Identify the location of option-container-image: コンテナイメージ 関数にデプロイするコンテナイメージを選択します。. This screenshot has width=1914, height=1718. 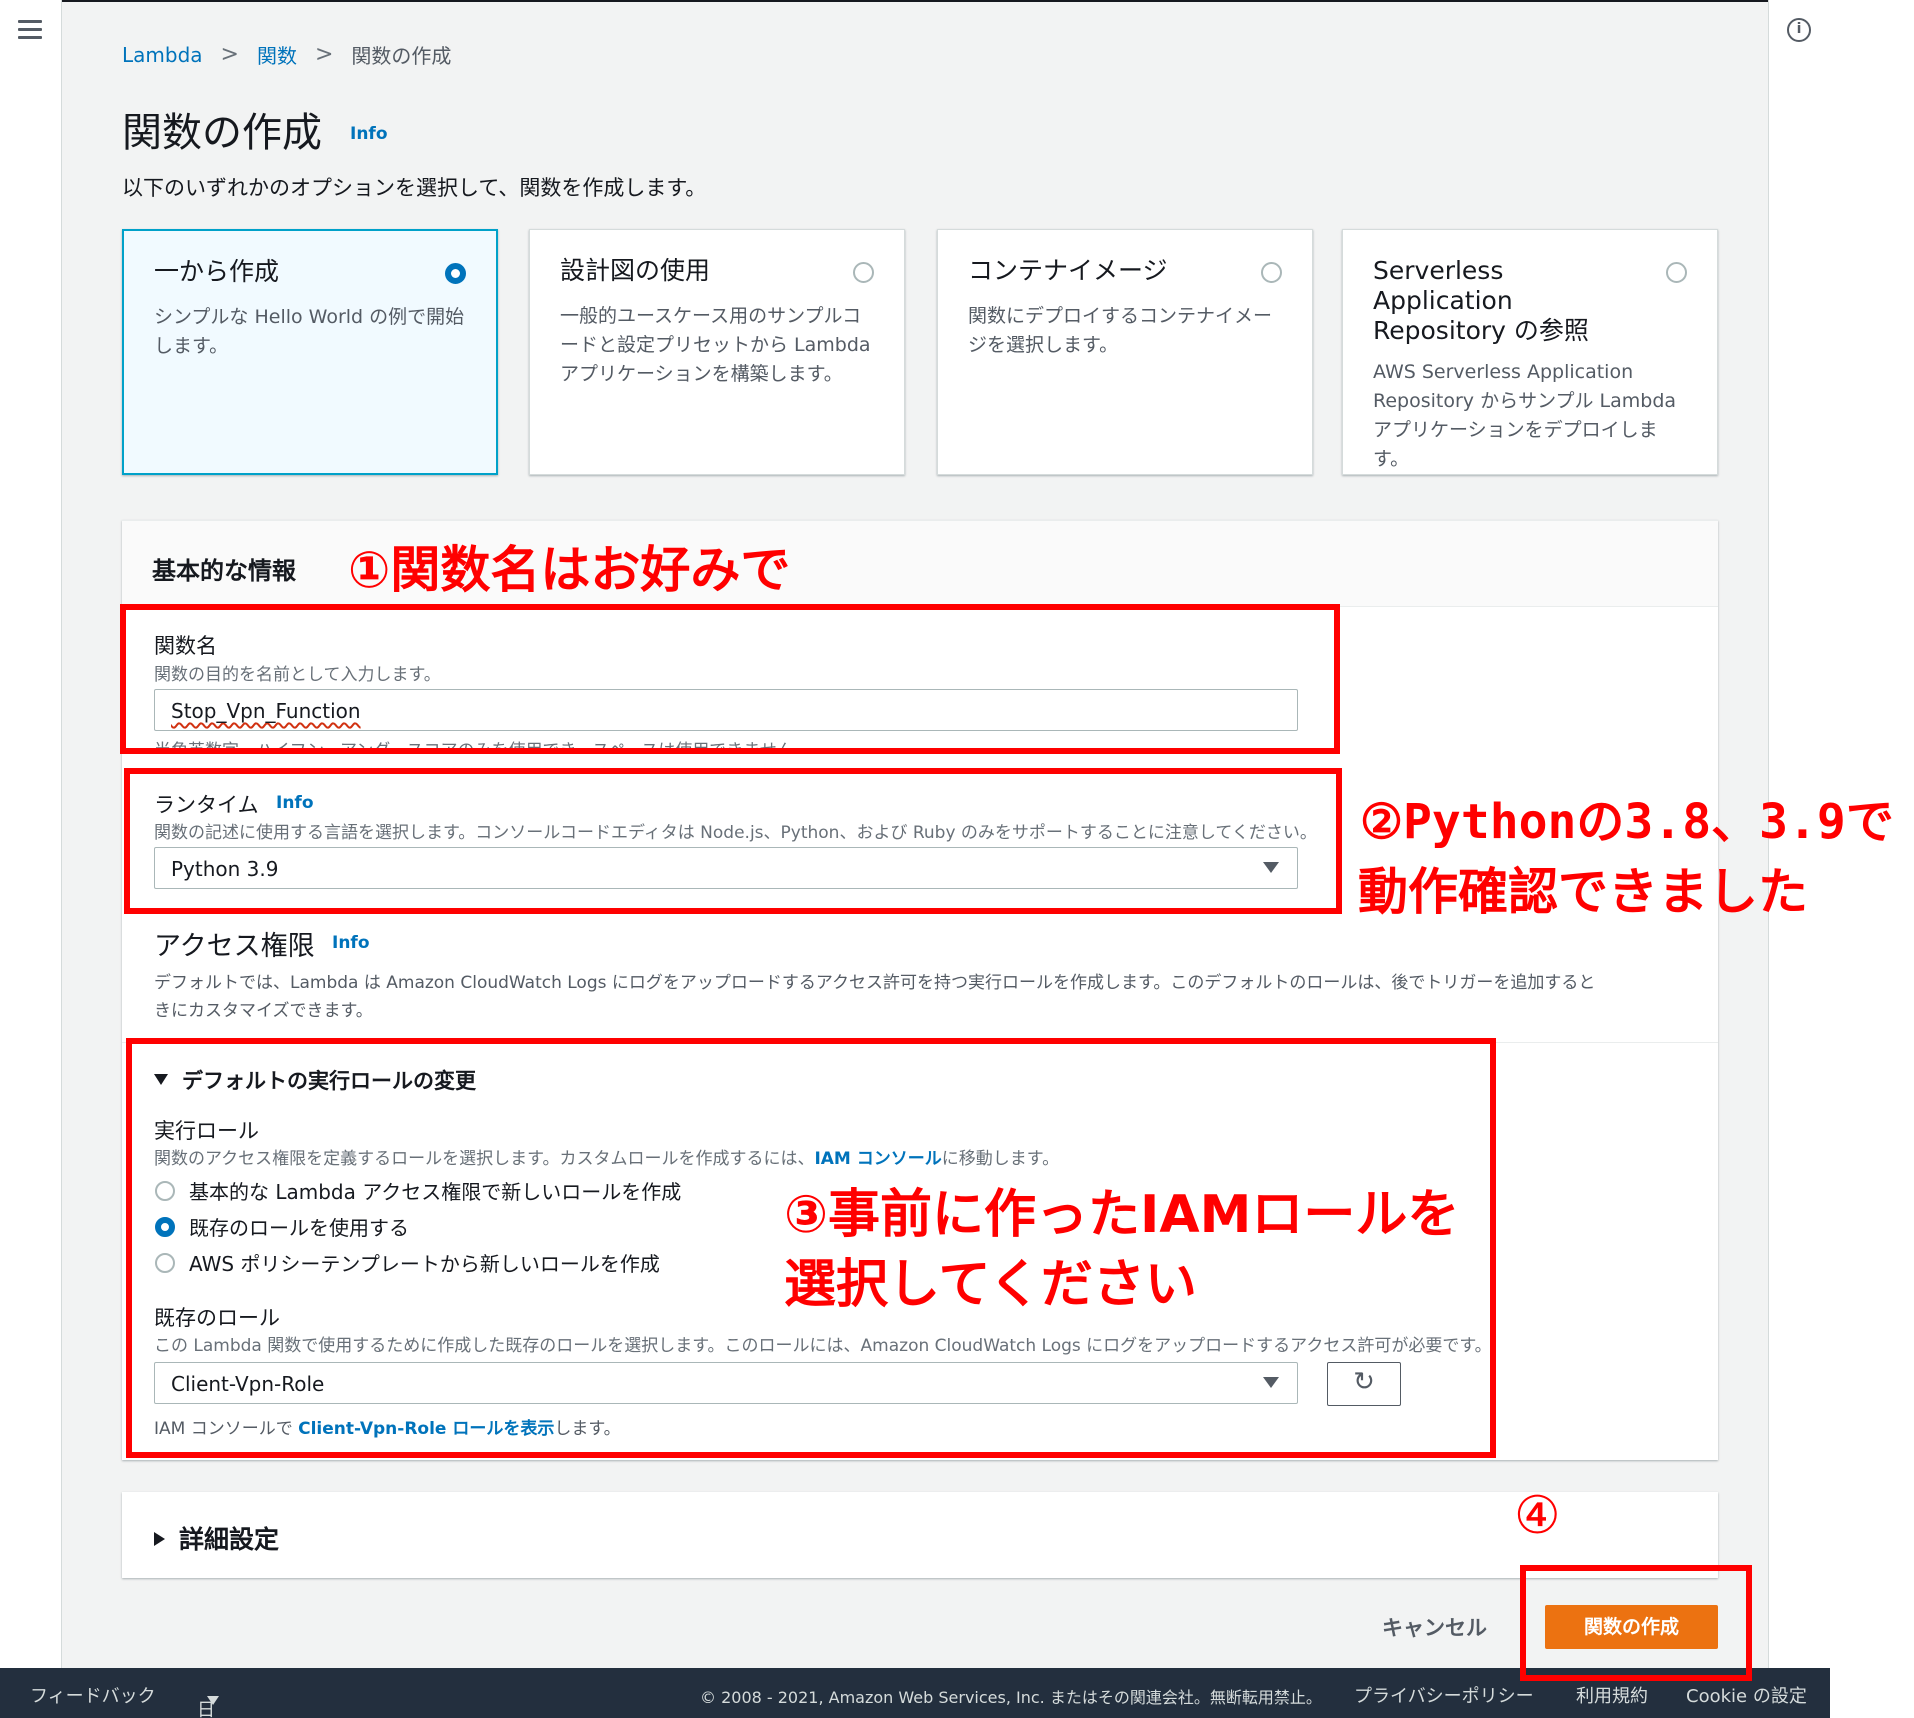
(1125, 352).